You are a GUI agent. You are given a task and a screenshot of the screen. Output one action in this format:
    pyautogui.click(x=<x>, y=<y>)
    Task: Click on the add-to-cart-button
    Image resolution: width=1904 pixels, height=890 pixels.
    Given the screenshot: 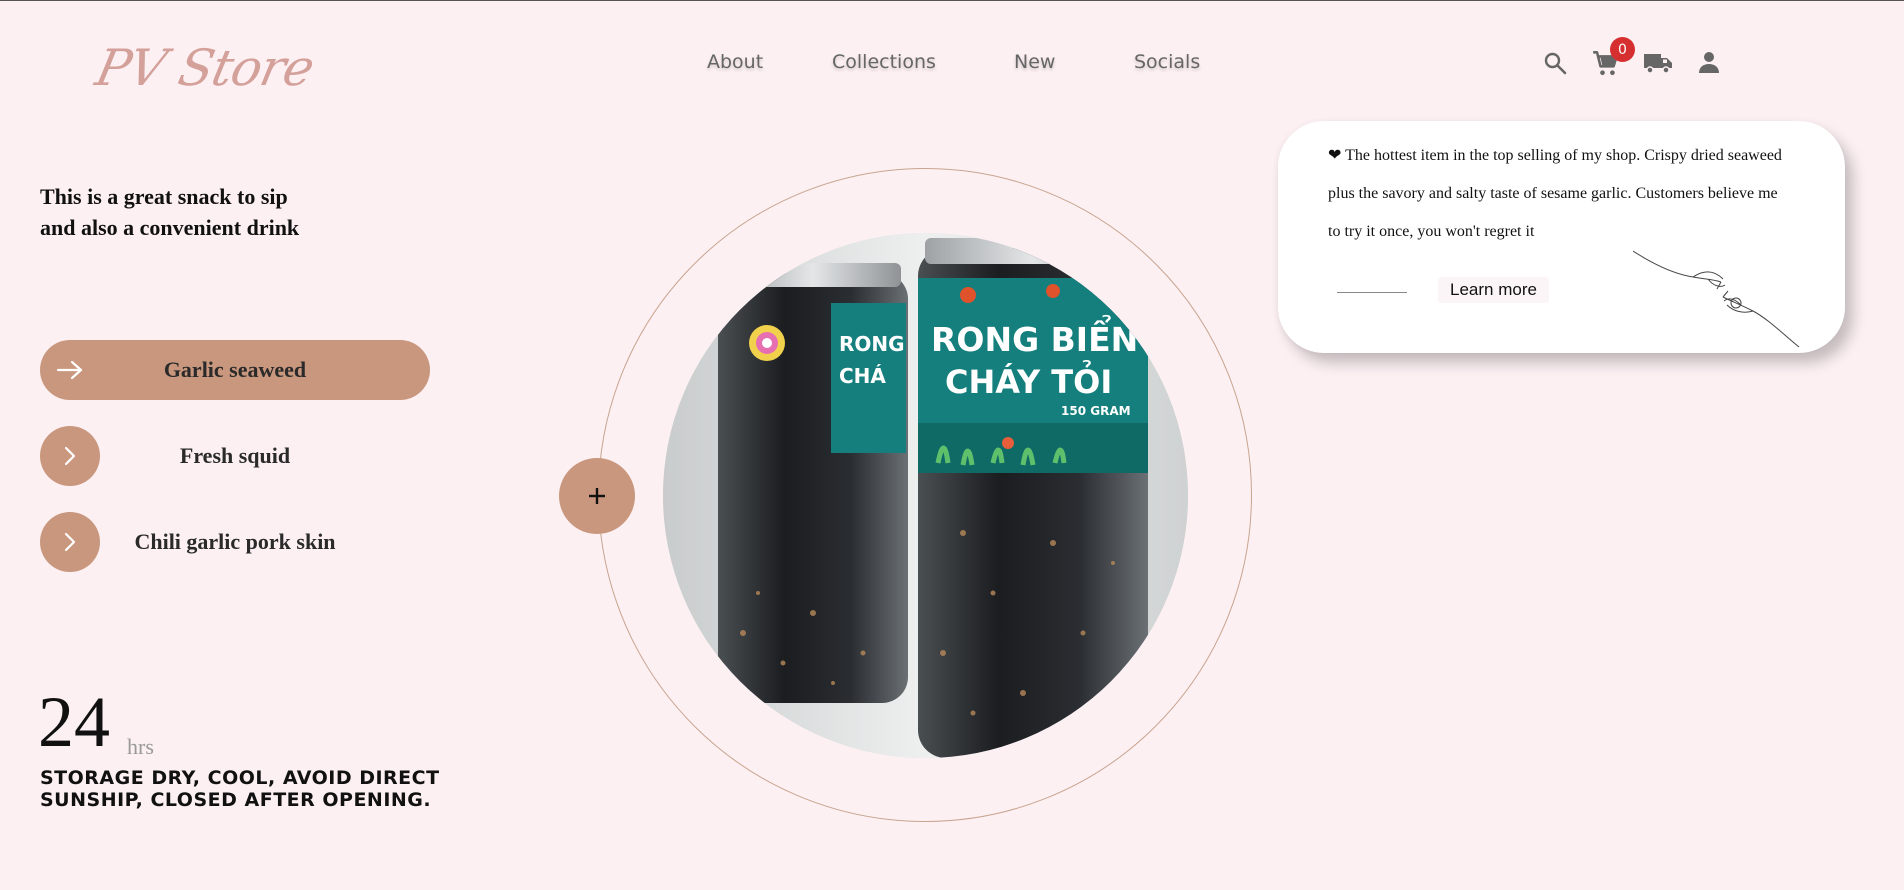 What is the action you would take?
    pyautogui.click(x=597, y=496)
    